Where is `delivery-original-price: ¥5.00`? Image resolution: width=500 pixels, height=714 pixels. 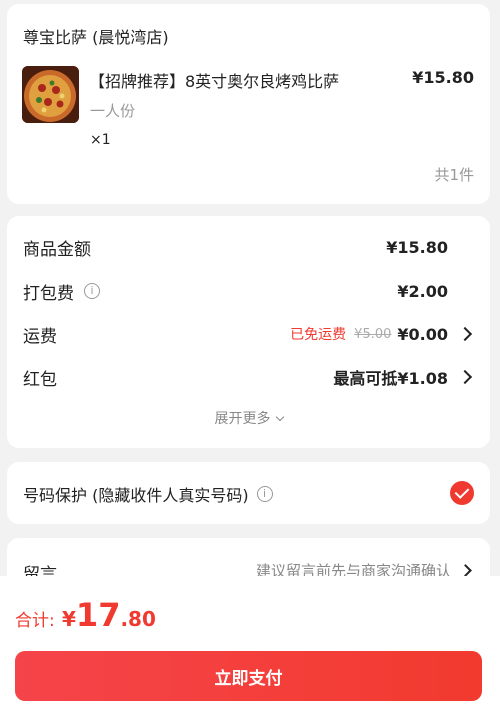 delivery-original-price: ¥5.00 is located at coordinates (373, 334).